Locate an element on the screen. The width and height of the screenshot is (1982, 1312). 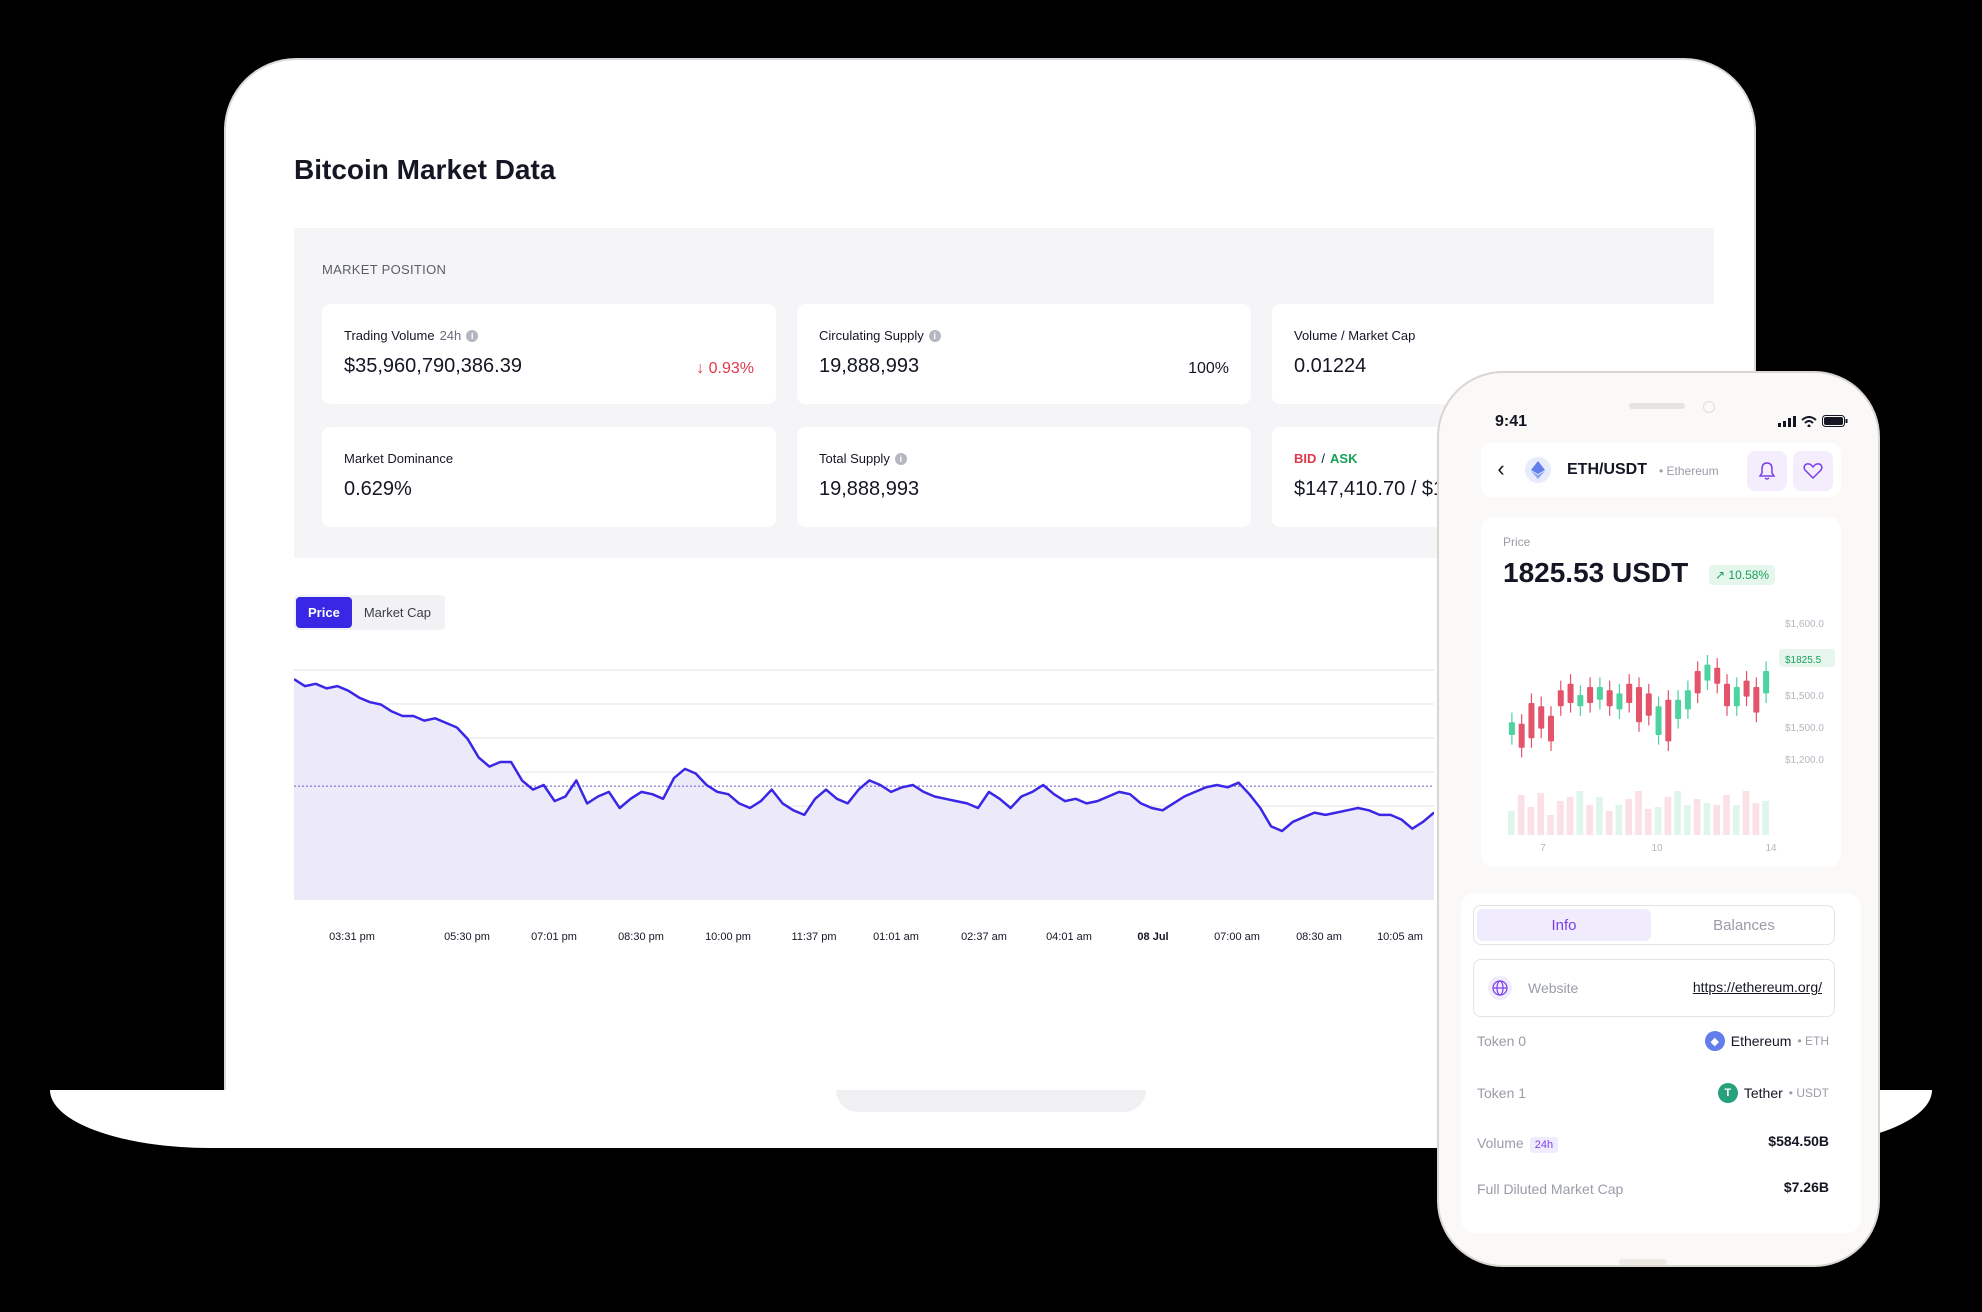
stat-value: 19,888,993 is located at coordinates (869, 489).